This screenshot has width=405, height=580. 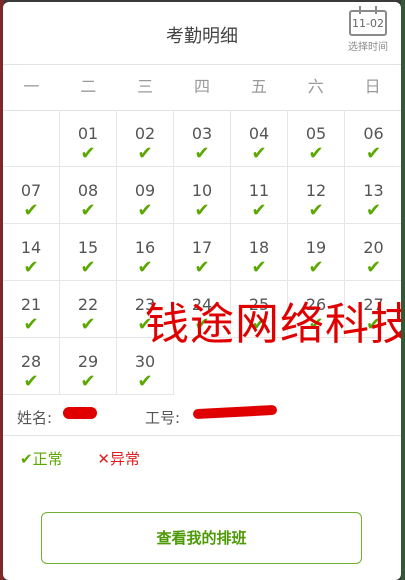 I want to click on weekday-label: 日, so click(x=372, y=86).